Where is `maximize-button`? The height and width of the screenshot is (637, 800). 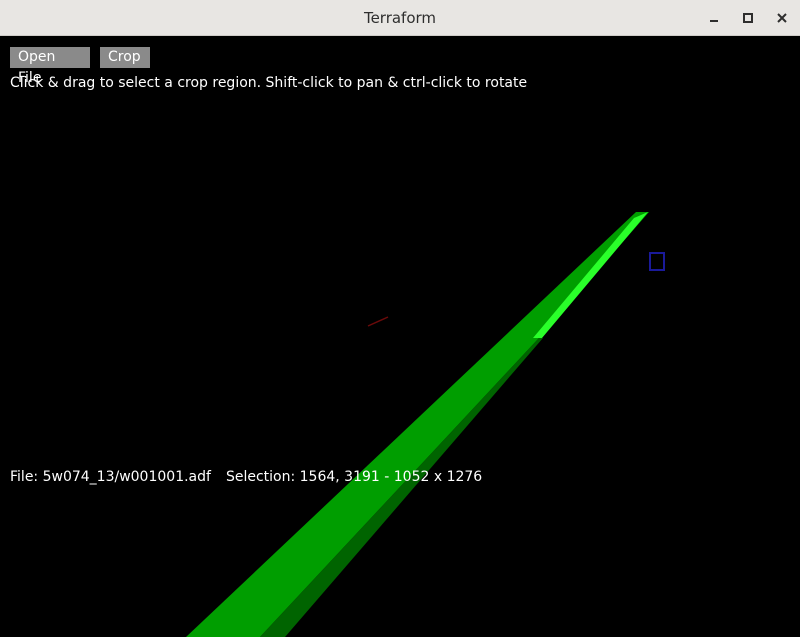 maximize-button is located at coordinates (748, 18).